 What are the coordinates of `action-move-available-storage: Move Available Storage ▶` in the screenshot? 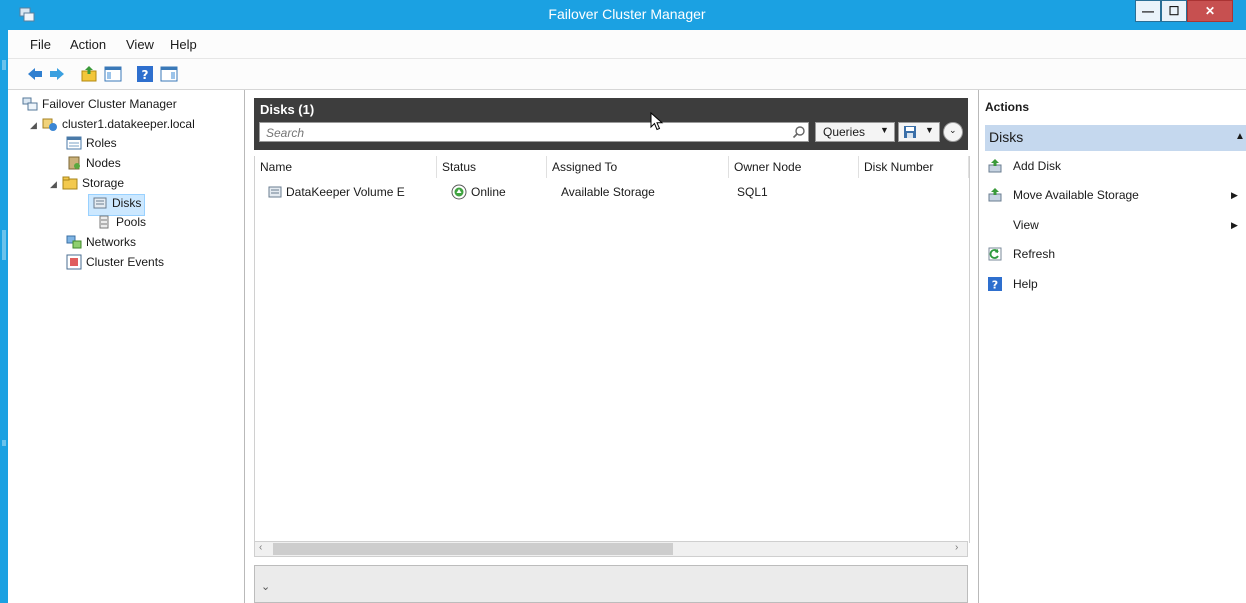 It's located at (1116, 198).